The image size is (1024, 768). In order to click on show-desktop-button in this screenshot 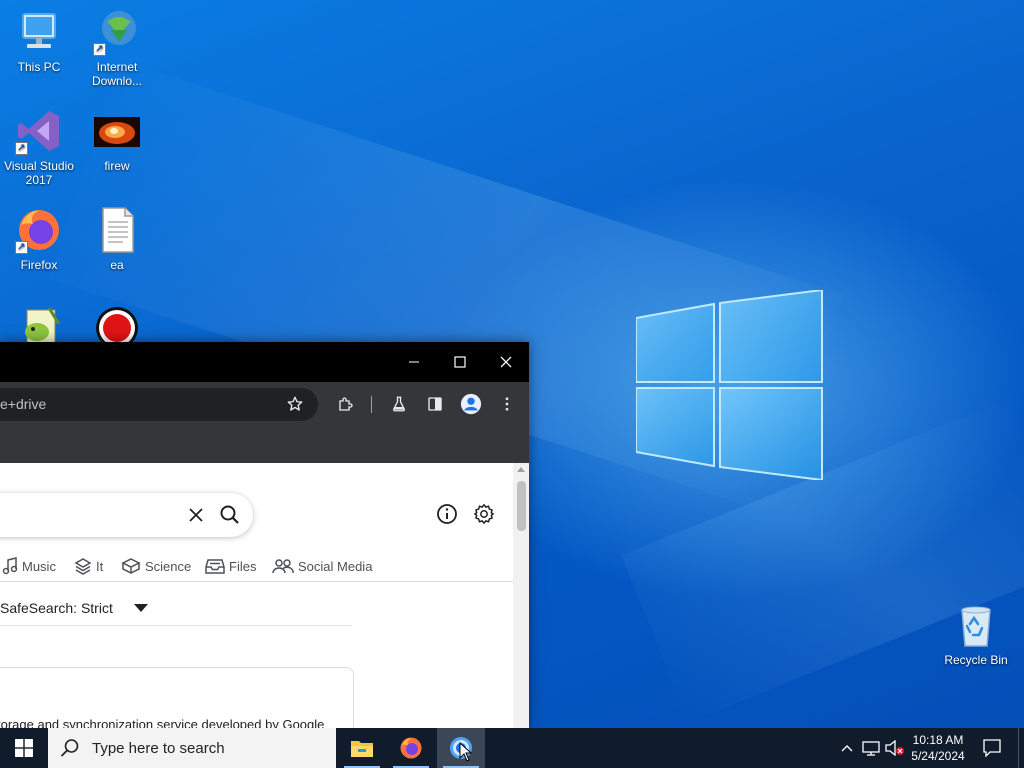, I will do `click(1021, 748)`.